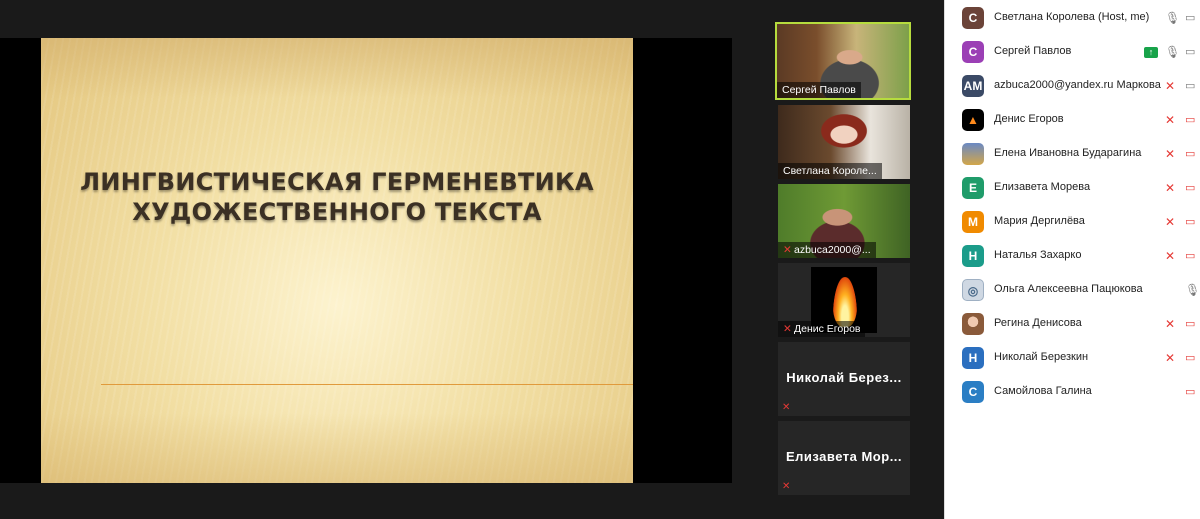  I want to click on participant-row: Н Наталья Захарко ✕ ▭, so click(1072, 257).